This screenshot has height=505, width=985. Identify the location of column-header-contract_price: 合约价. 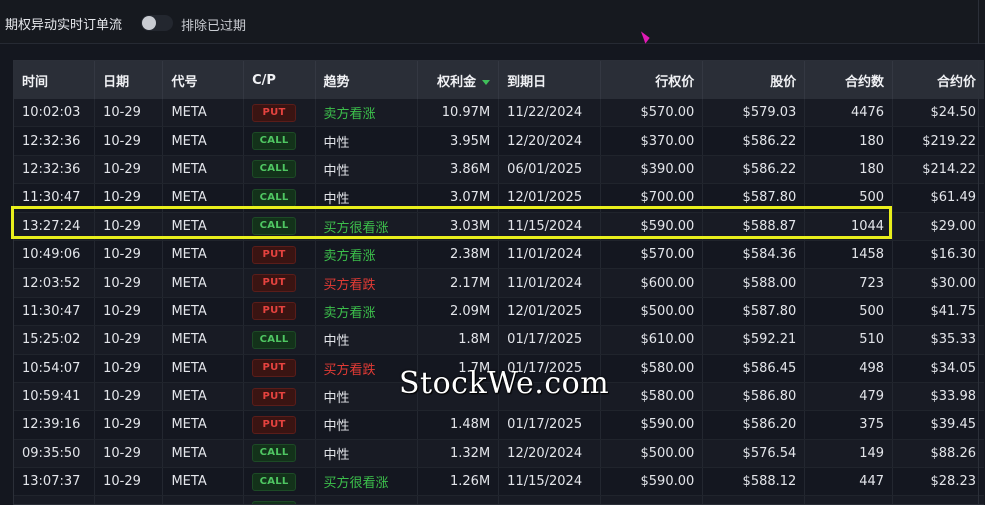
(938, 80).